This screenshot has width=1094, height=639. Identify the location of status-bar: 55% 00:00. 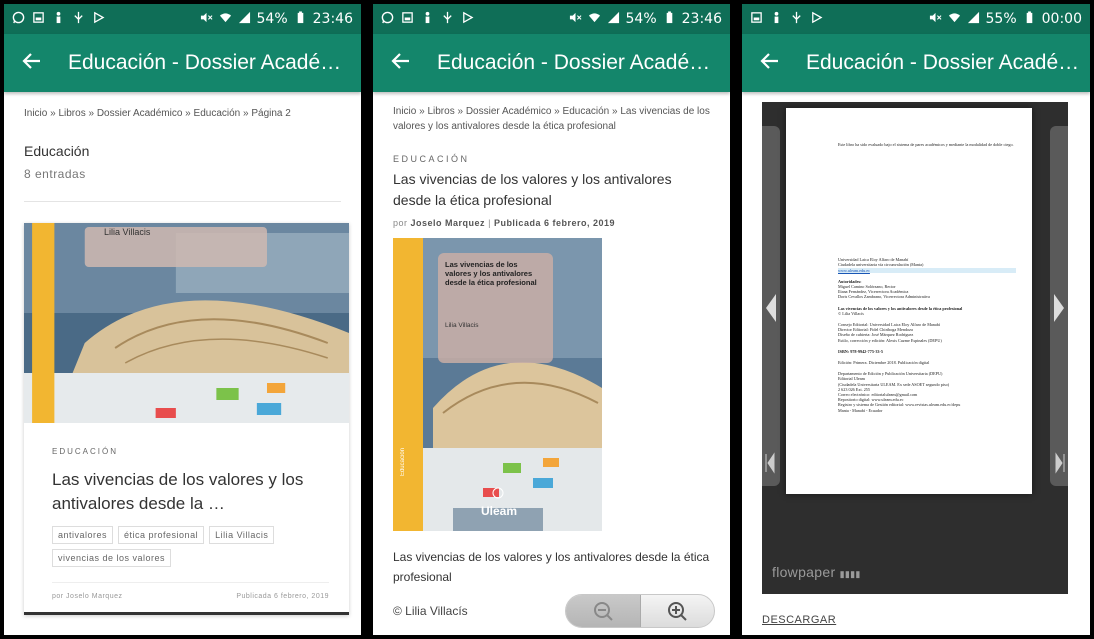
(916, 19).